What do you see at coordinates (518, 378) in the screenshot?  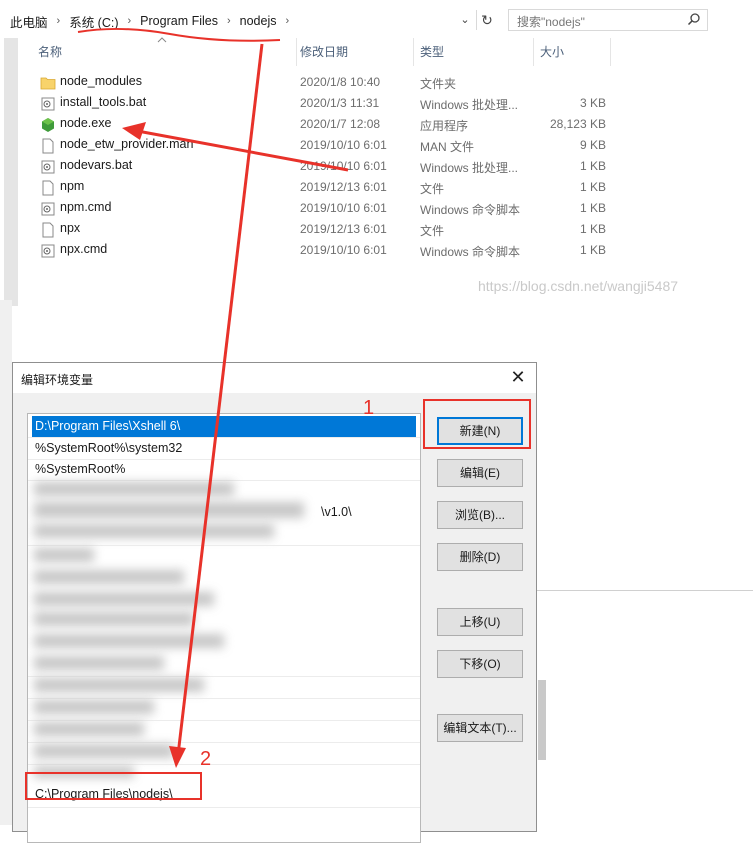 I see `close-icon: ✕` at bounding box center [518, 378].